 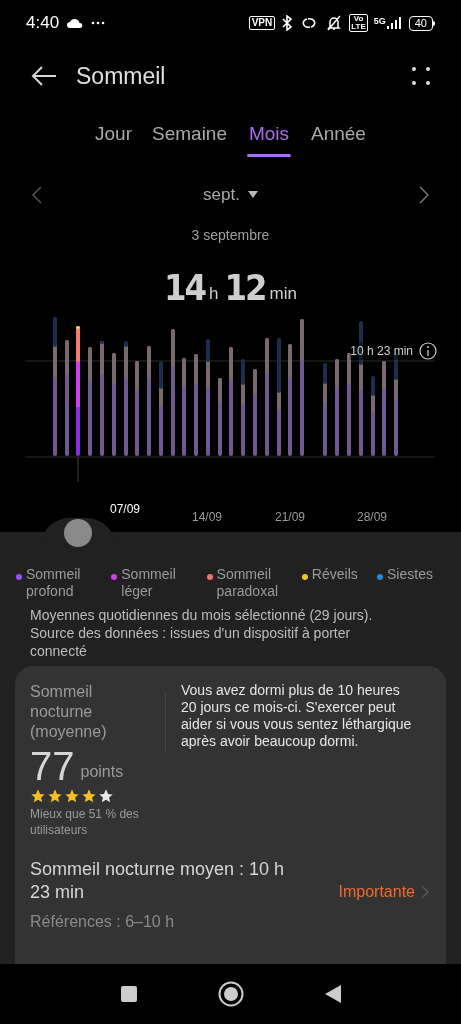 What do you see at coordinates (334, 23) in the screenshot?
I see `muted-bell-icon` at bounding box center [334, 23].